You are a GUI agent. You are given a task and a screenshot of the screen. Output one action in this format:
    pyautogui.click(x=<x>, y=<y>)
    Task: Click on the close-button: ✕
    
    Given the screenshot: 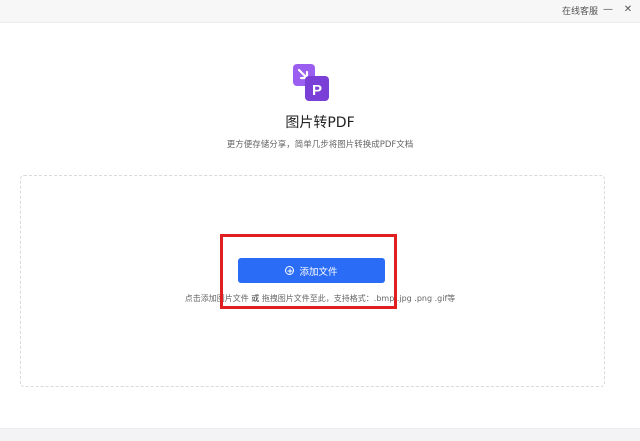 What is the action you would take?
    pyautogui.click(x=628, y=10)
    